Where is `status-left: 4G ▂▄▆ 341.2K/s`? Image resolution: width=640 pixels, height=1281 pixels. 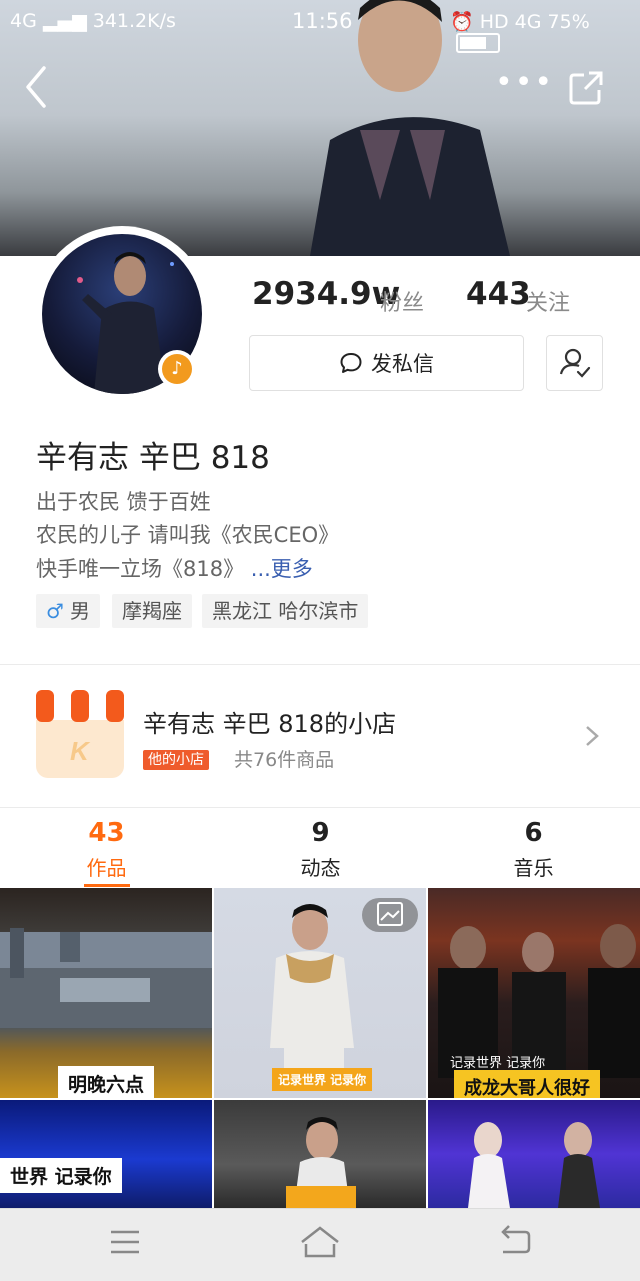 status-left: 4G ▂▄▆ 341.2K/s is located at coordinates (93, 21).